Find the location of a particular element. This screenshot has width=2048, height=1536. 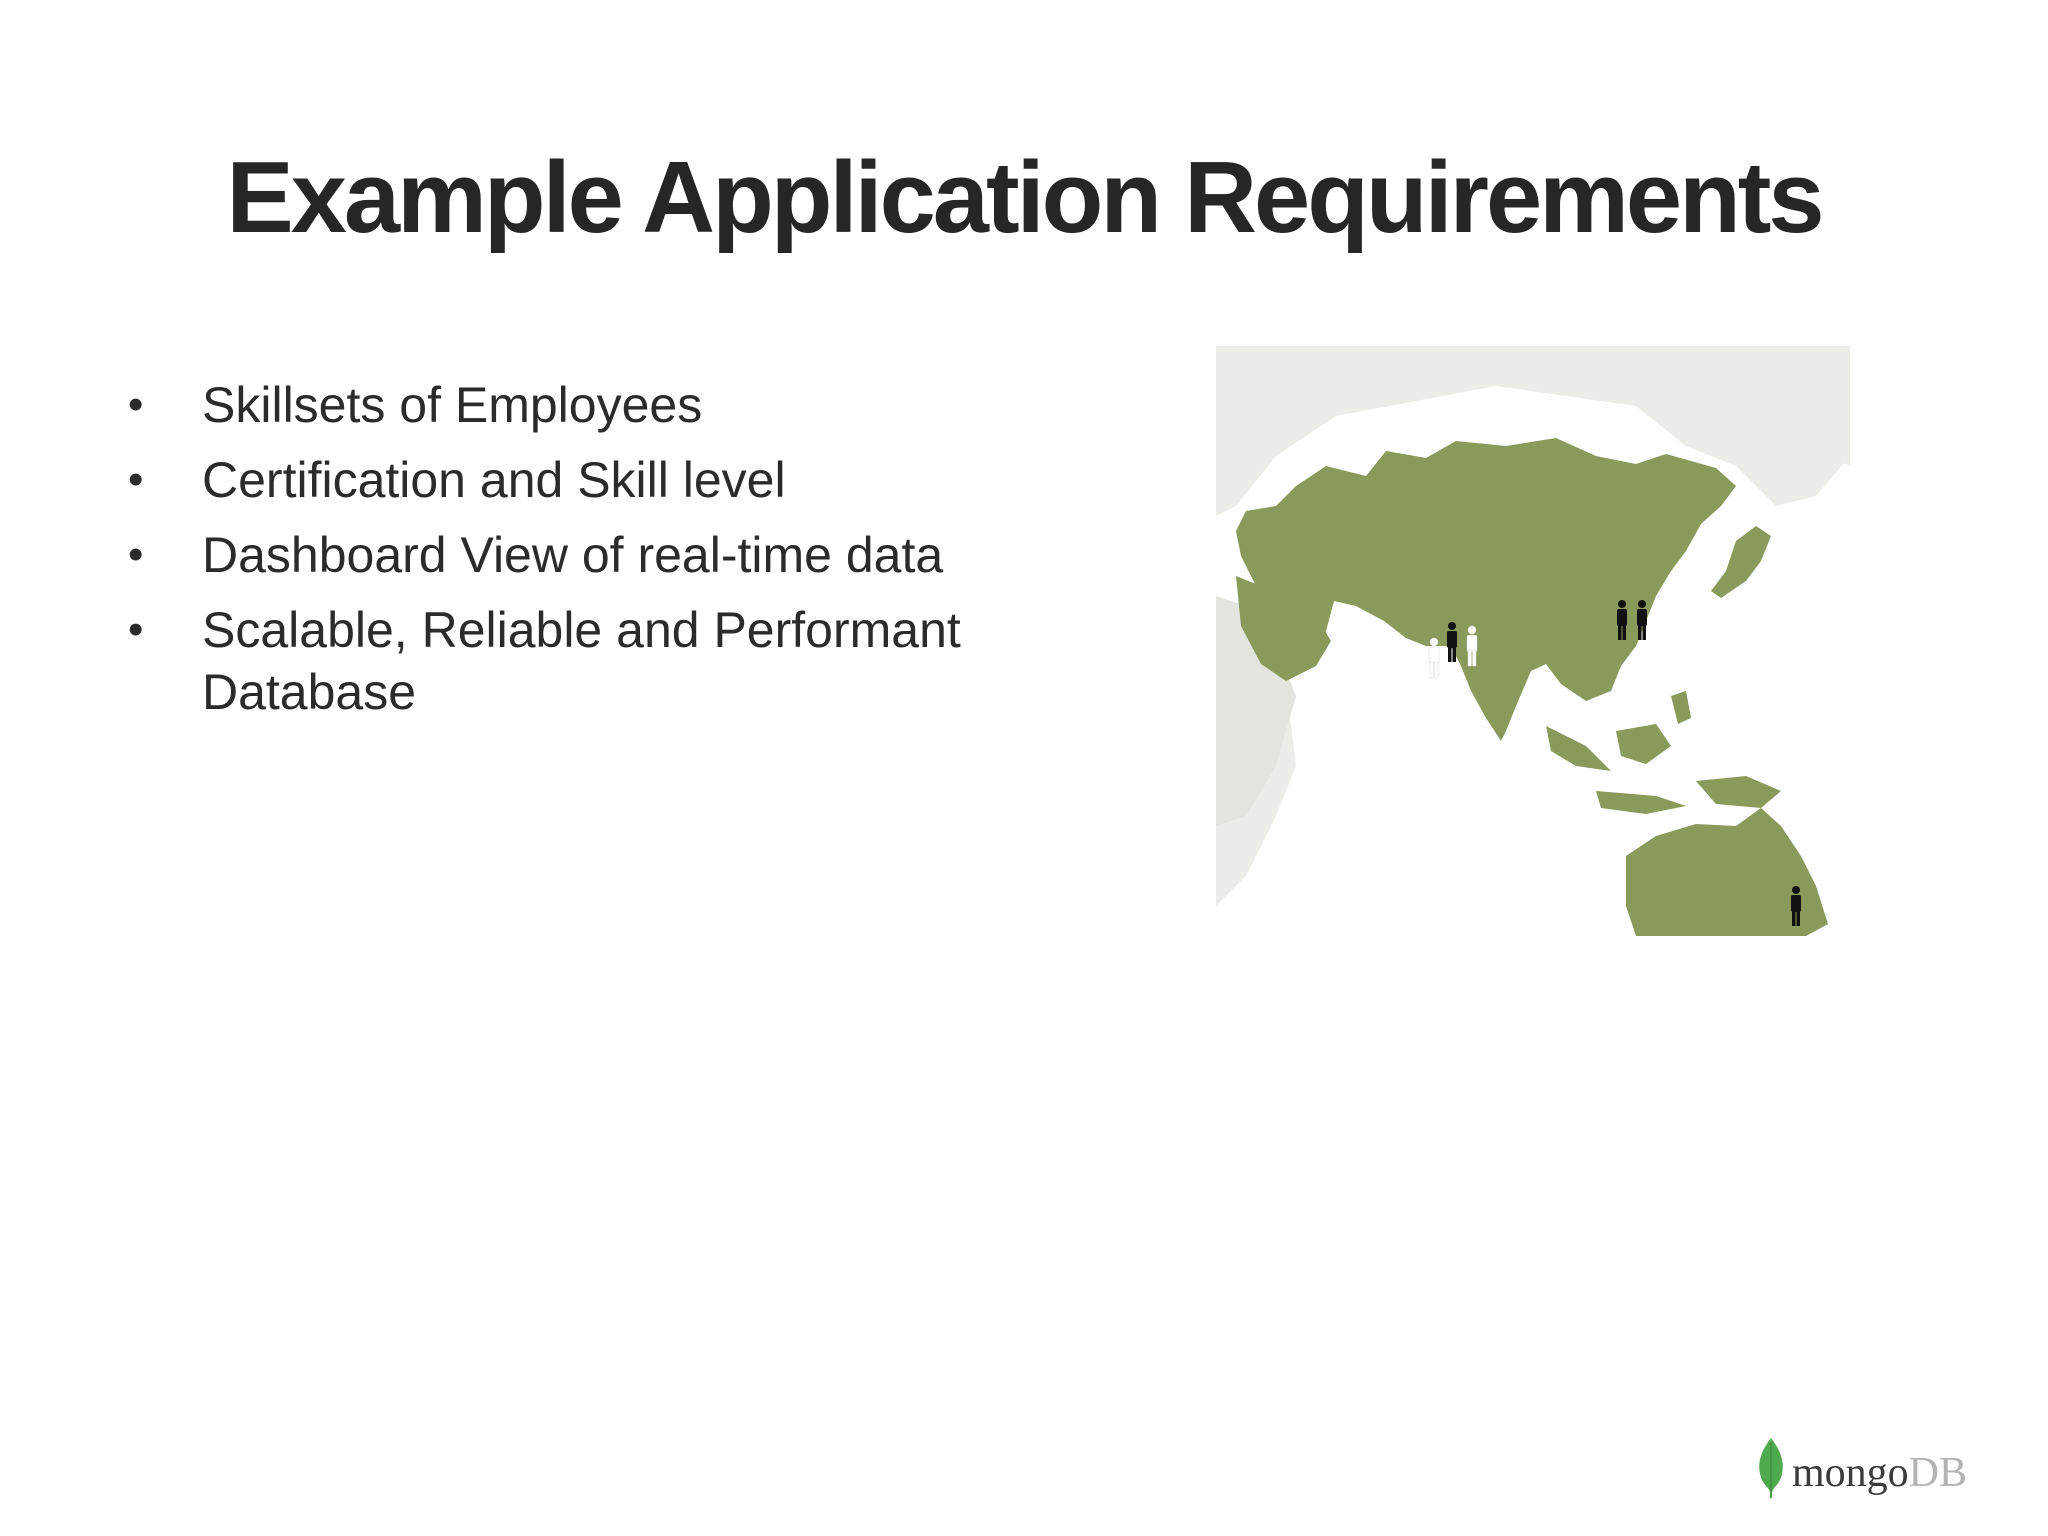

list-item-text: Skillsets of Employees is located at coordinates (452, 405).